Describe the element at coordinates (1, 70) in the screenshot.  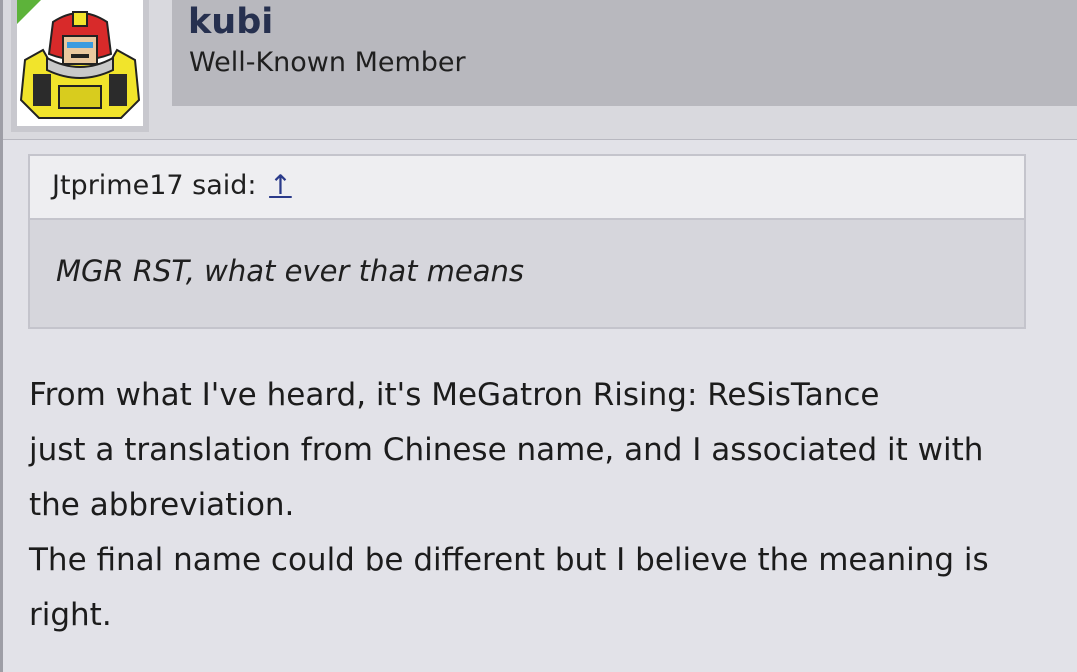
I see `header-left-border` at that location.